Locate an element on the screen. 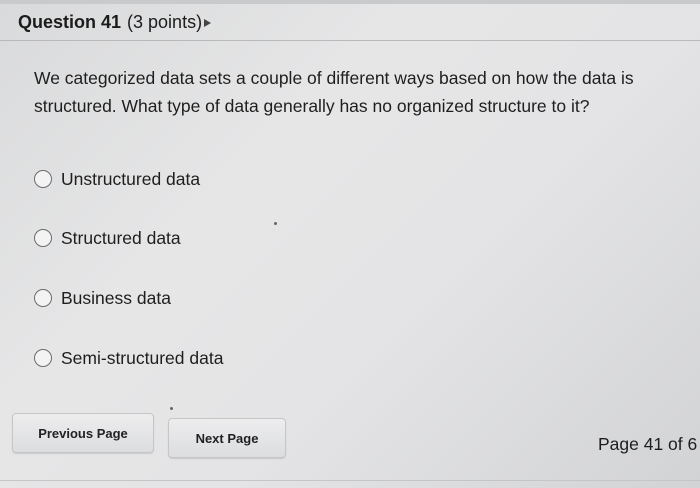  question-header: Question 41 (3 points) is located at coordinates (115, 22).